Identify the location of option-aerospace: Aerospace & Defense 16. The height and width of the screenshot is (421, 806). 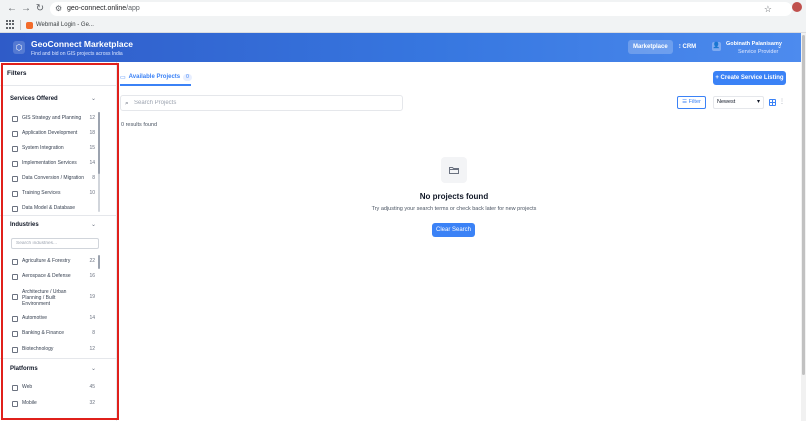
(53, 276).